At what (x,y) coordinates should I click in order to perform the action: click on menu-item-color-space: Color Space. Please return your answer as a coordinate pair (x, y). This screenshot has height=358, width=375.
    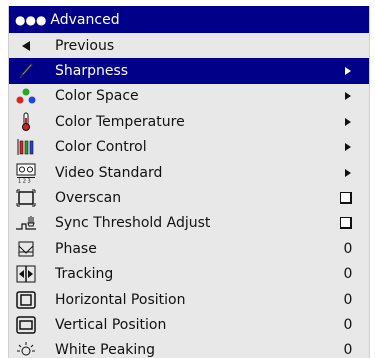
    Looking at the image, I should click on (189, 96).